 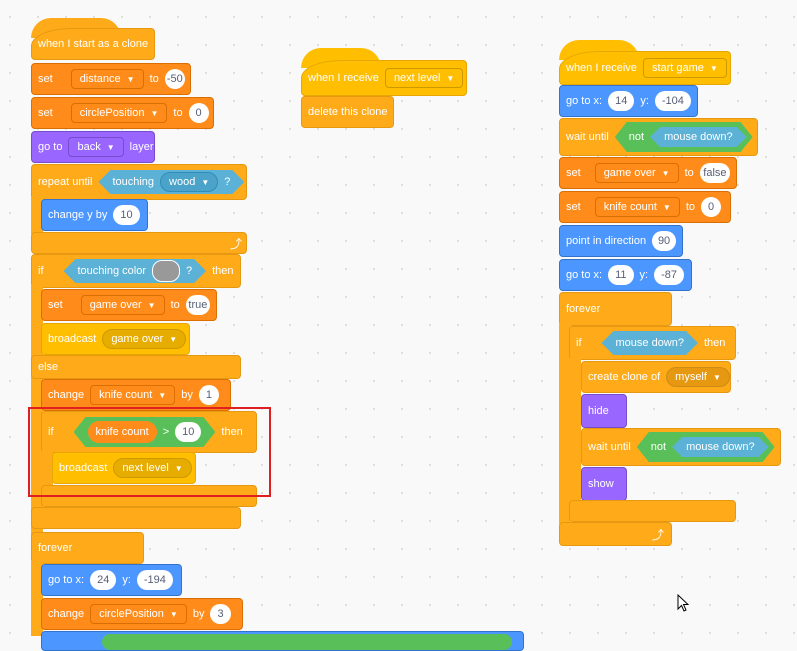 I want to click on if-mouse-down-block: if mouse down? then, so click(x=652, y=343).